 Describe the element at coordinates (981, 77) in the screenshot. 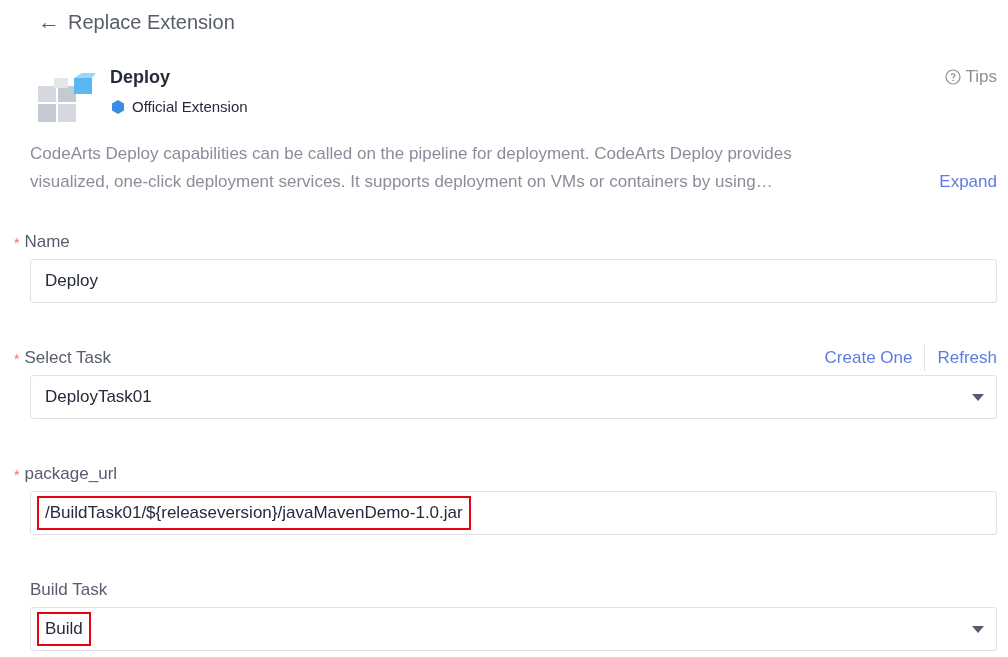

I see `tips-link: Tips` at that location.